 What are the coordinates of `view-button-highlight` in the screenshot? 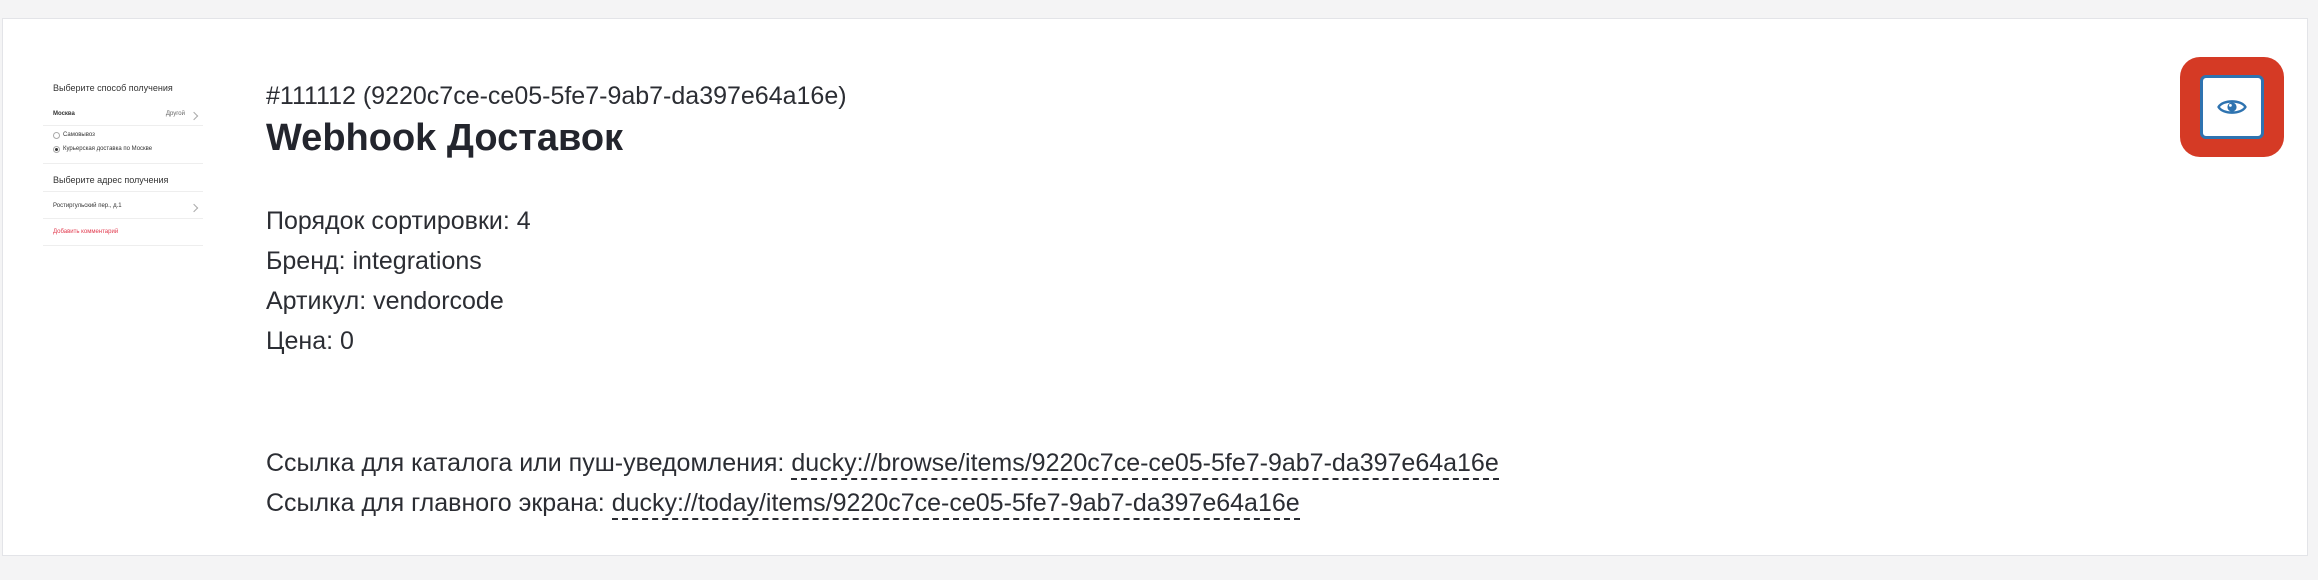 It's located at (2232, 107).